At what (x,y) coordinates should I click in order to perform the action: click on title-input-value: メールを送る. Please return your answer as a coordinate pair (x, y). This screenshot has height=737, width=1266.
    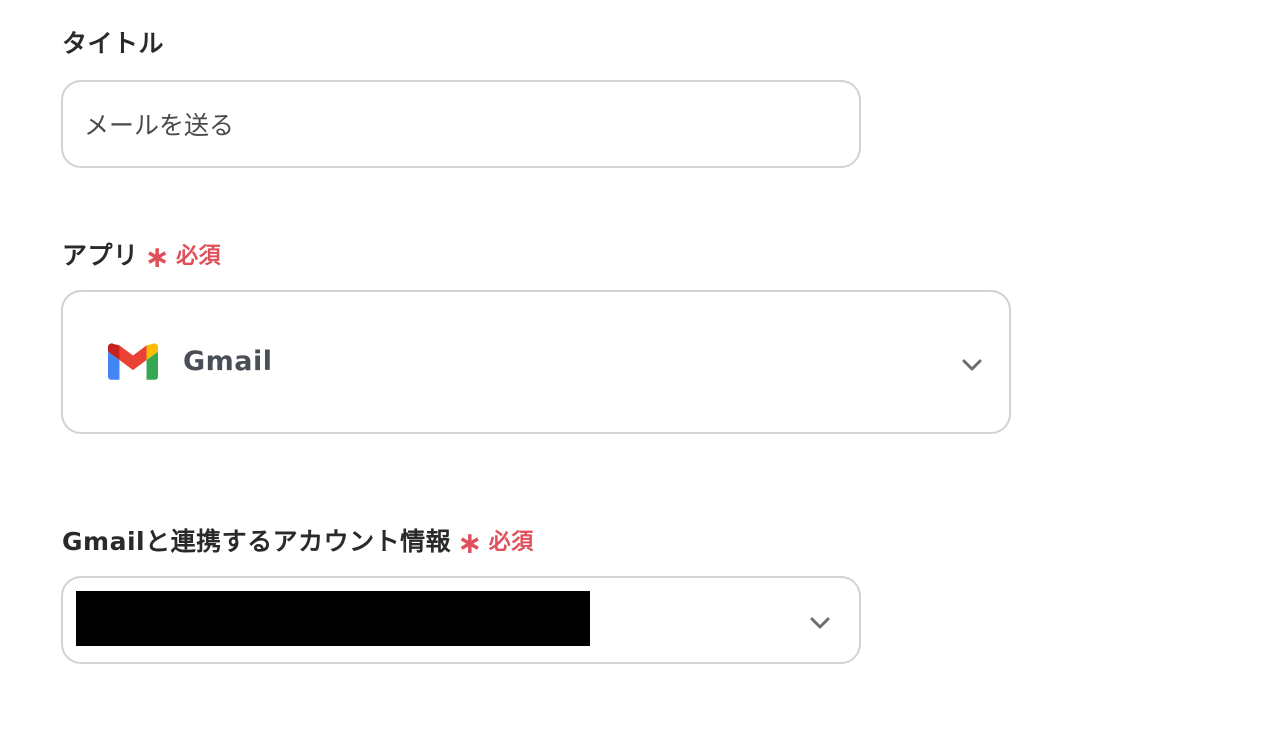
    Looking at the image, I should click on (159, 125).